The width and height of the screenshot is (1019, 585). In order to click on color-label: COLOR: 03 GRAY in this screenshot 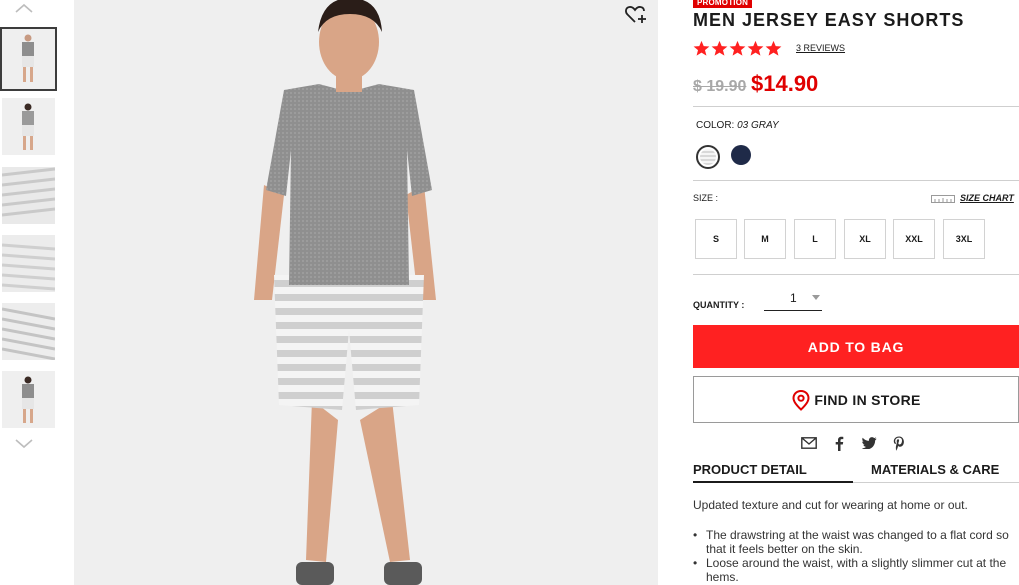, I will do `click(737, 125)`.